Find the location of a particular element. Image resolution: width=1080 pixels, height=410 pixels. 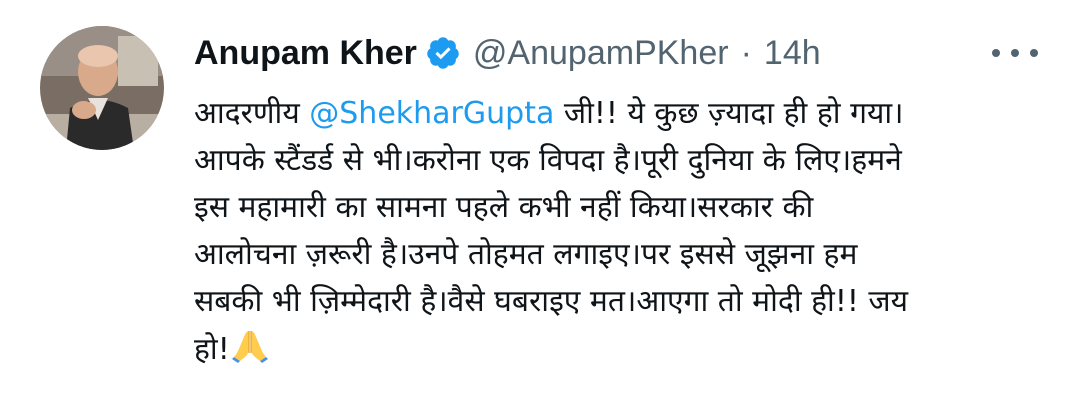

verified-badge-icon is located at coordinates (443, 53).